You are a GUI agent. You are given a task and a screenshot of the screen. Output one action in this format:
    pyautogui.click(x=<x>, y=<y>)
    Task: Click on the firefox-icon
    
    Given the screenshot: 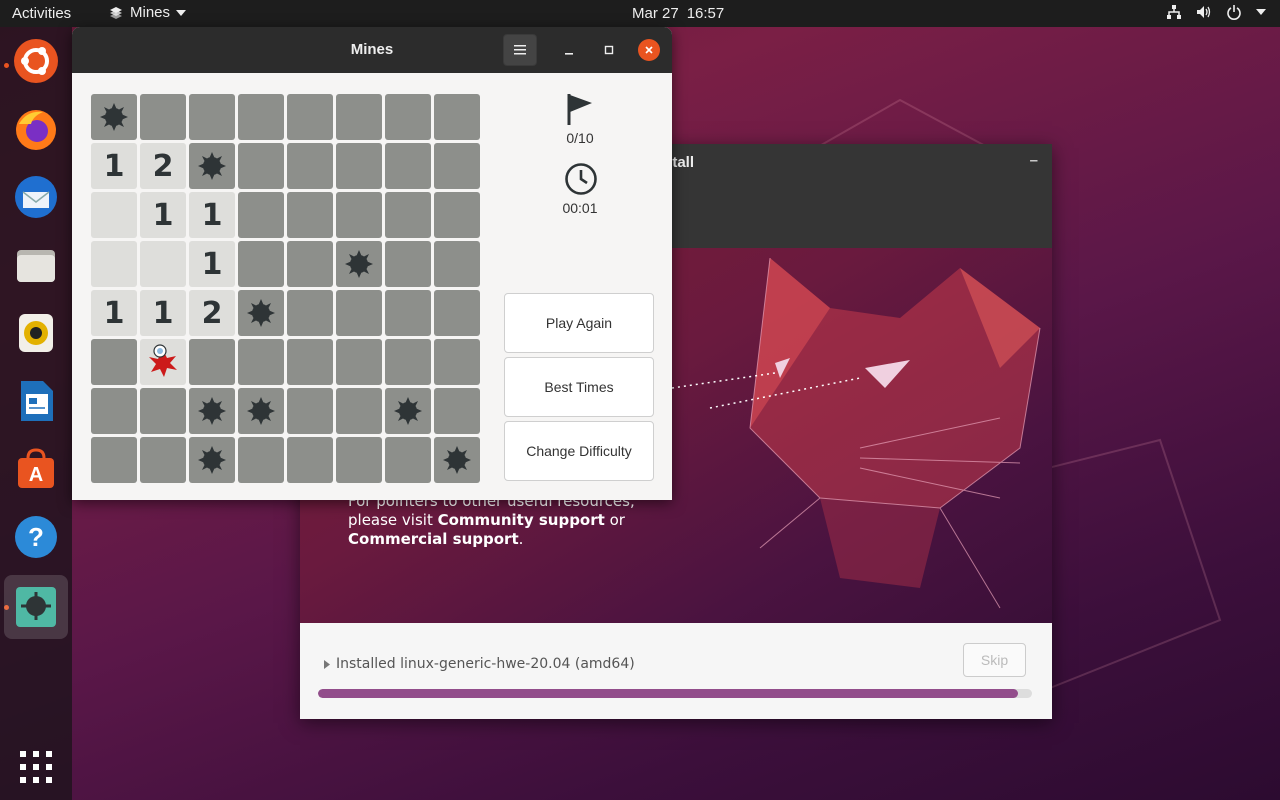 What is the action you would take?
    pyautogui.click(x=36, y=130)
    